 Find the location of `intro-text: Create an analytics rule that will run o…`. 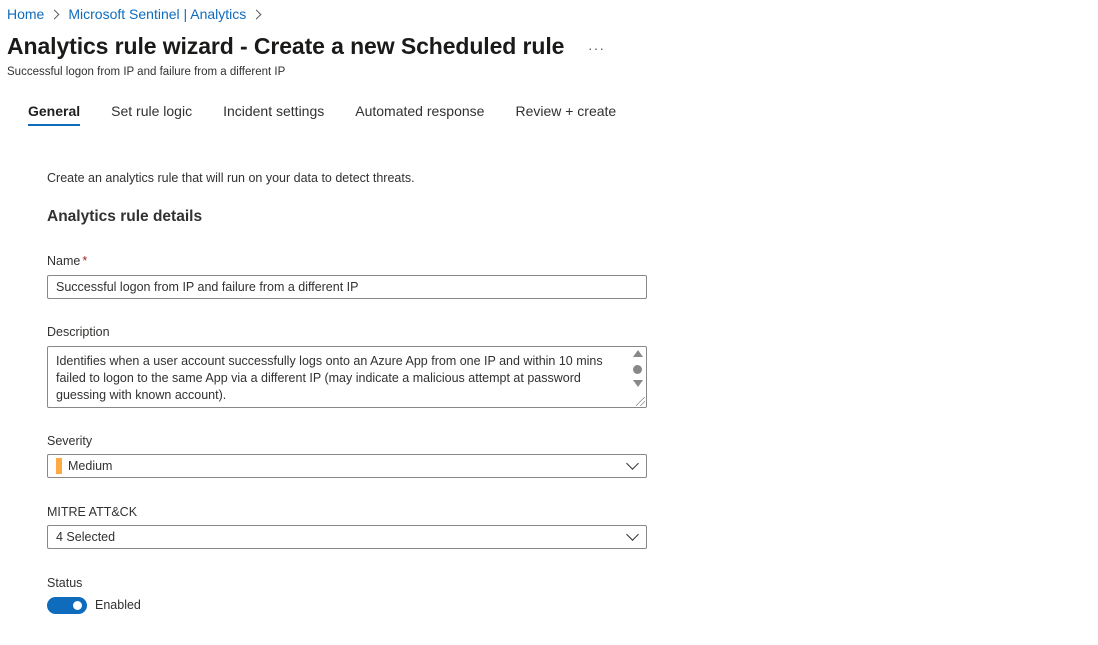

intro-text: Create an analytics rule that will run o… is located at coordinates (231, 178).